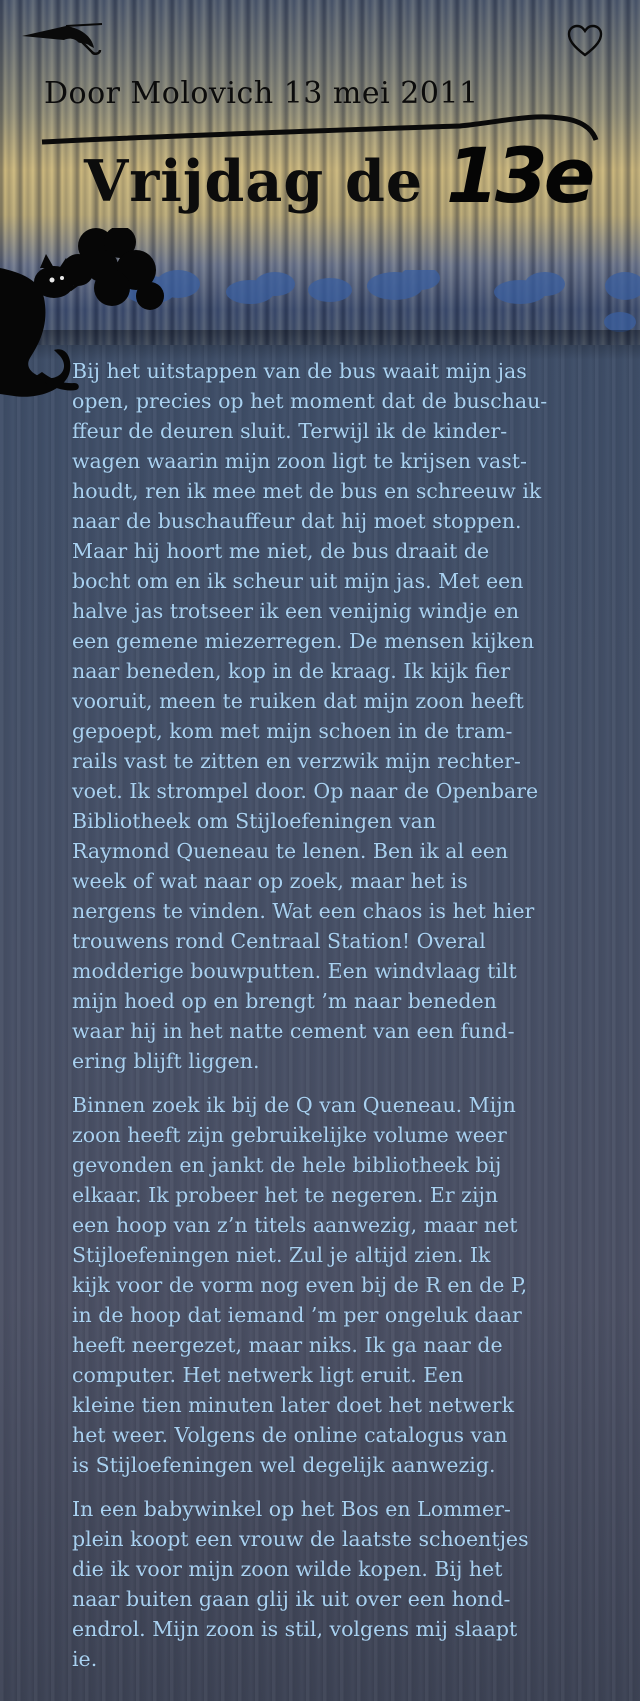  I want to click on title-logo: 13e, so click(520, 175).